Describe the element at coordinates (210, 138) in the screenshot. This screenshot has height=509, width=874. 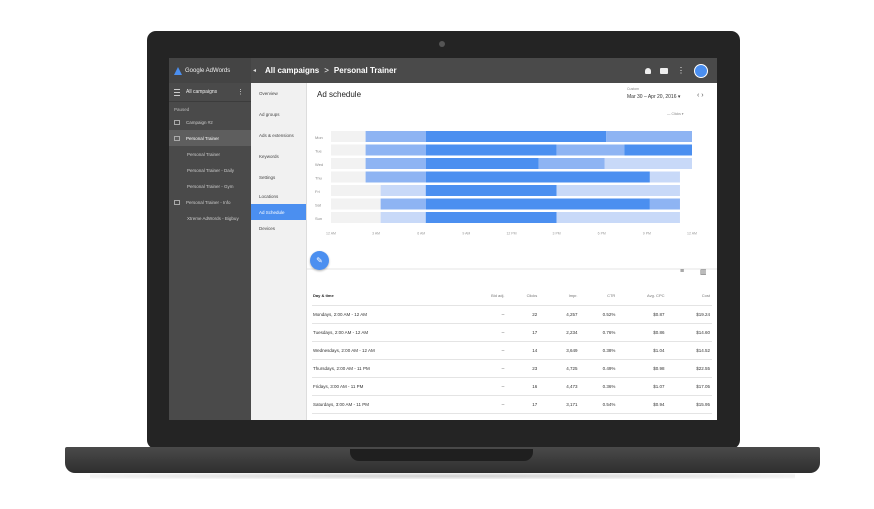
I see `nav-item-personal-trainer: Personal Trainer` at that location.